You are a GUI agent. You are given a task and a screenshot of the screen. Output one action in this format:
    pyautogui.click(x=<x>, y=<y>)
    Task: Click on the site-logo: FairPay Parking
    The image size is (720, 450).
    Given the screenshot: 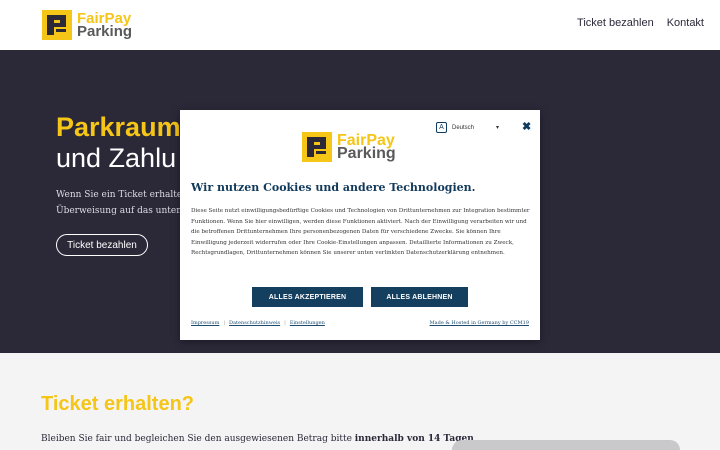 What is the action you would take?
    pyautogui.click(x=87, y=25)
    